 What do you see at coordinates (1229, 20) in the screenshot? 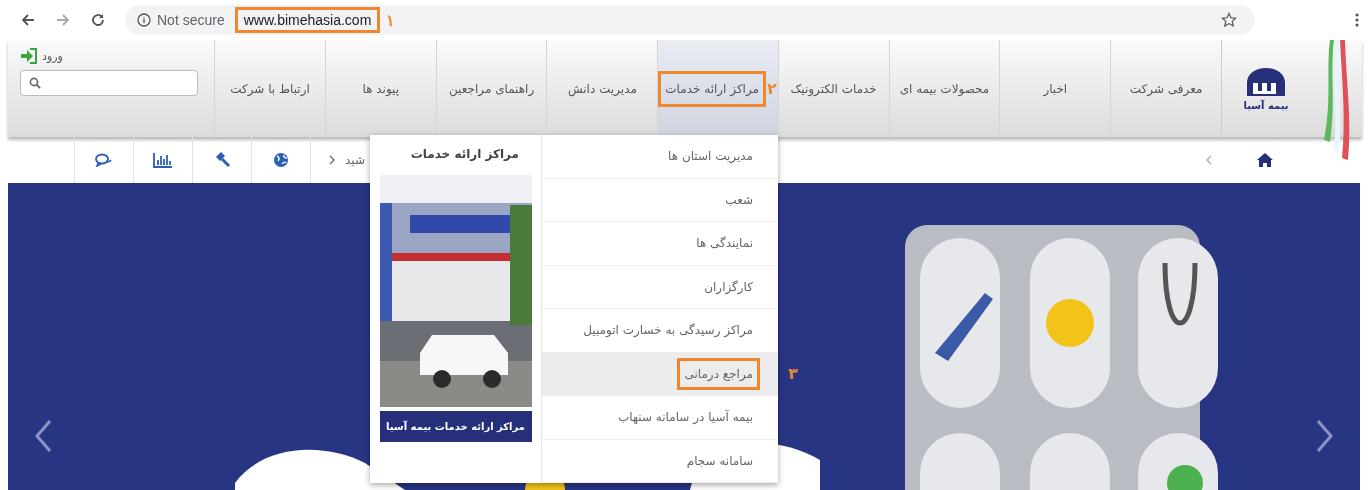
I see `star-icon` at bounding box center [1229, 20].